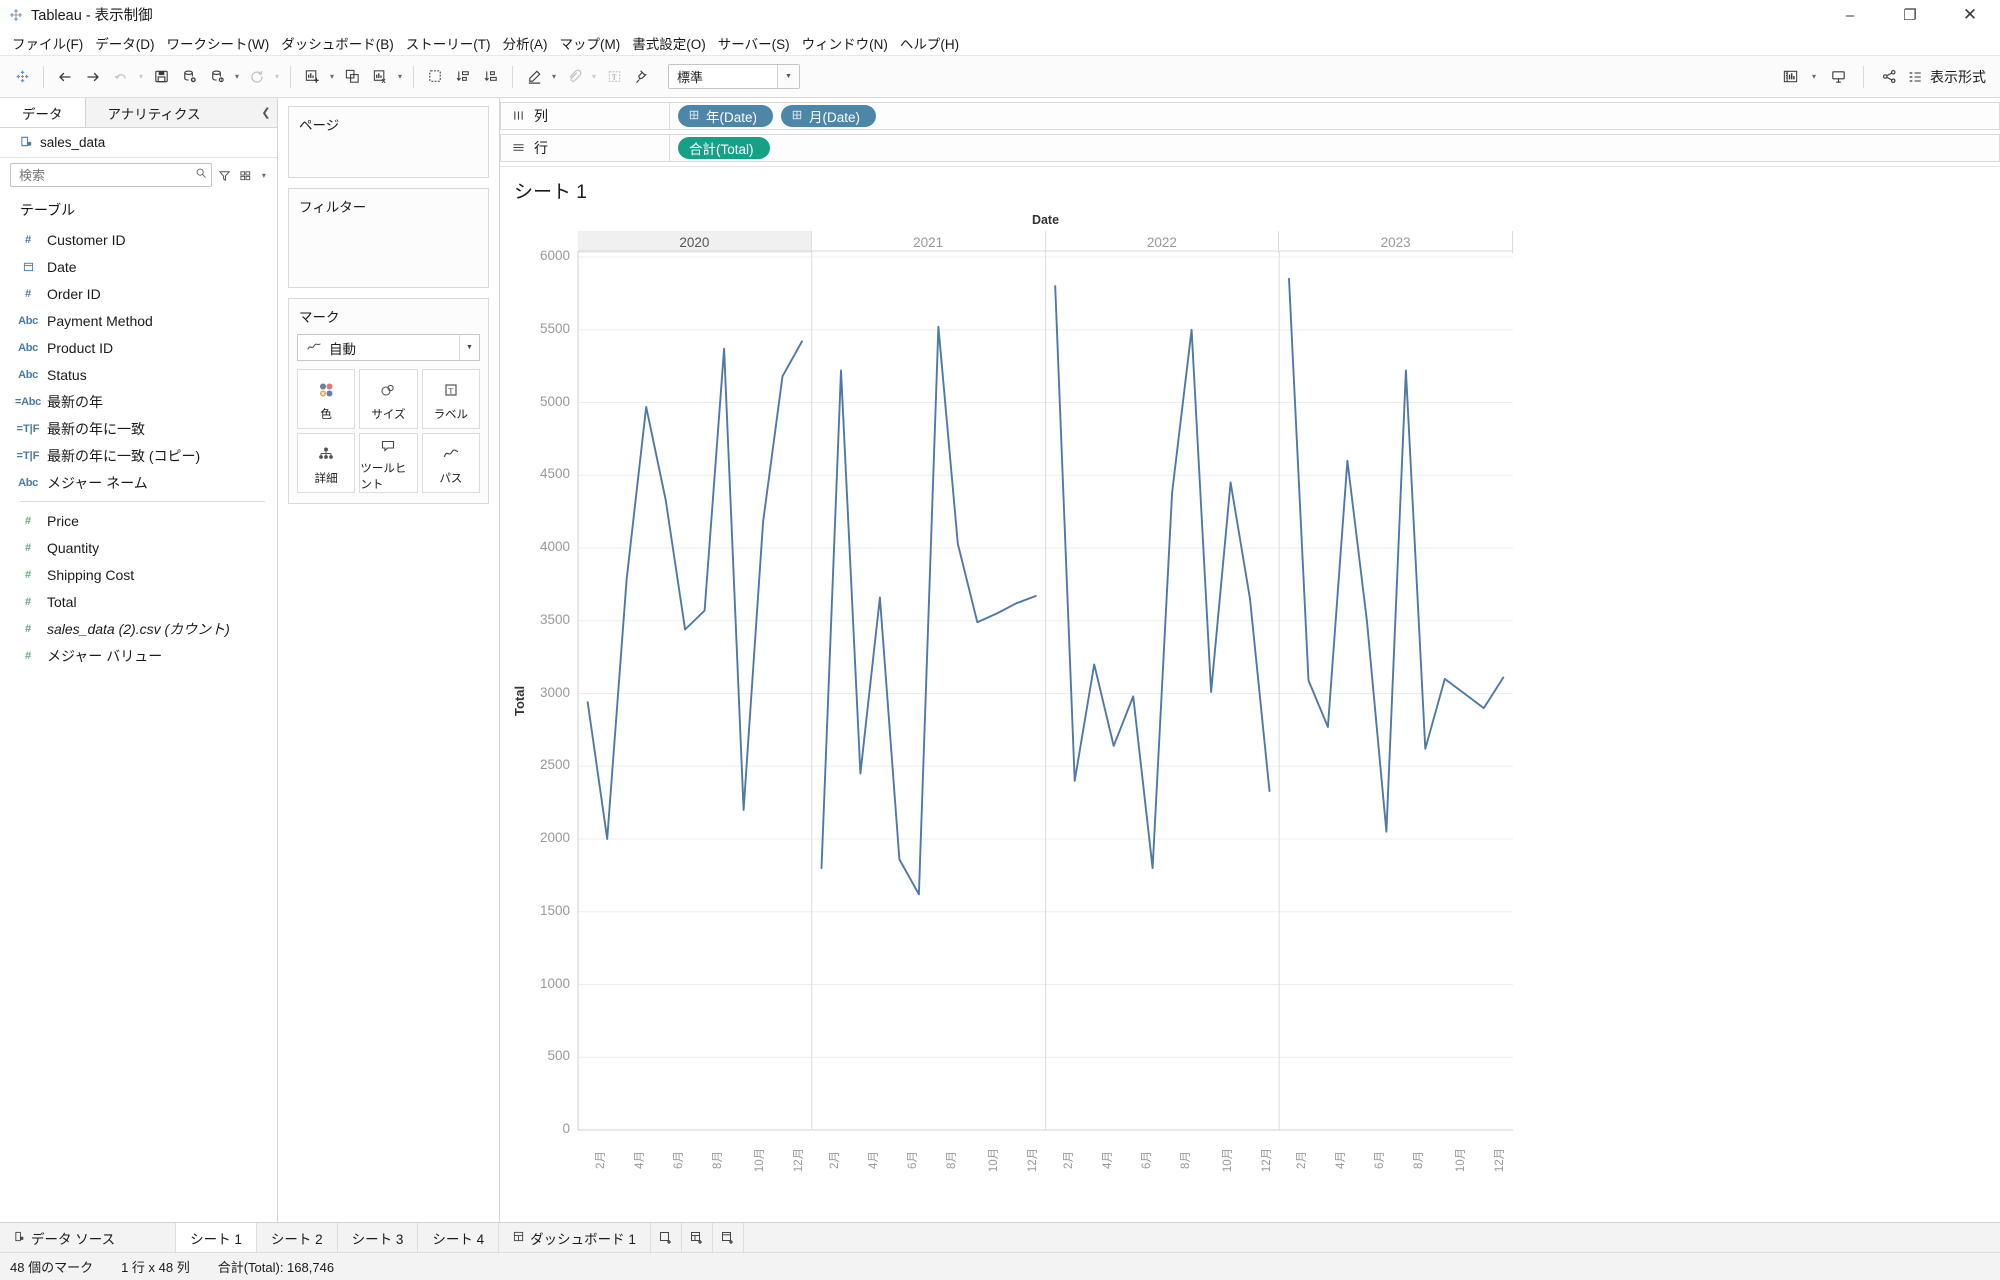 This screenshot has width=2000, height=1280. Describe the element at coordinates (332, 77) in the screenshot. I see `new-worksheet-caret-icon: ▾` at that location.